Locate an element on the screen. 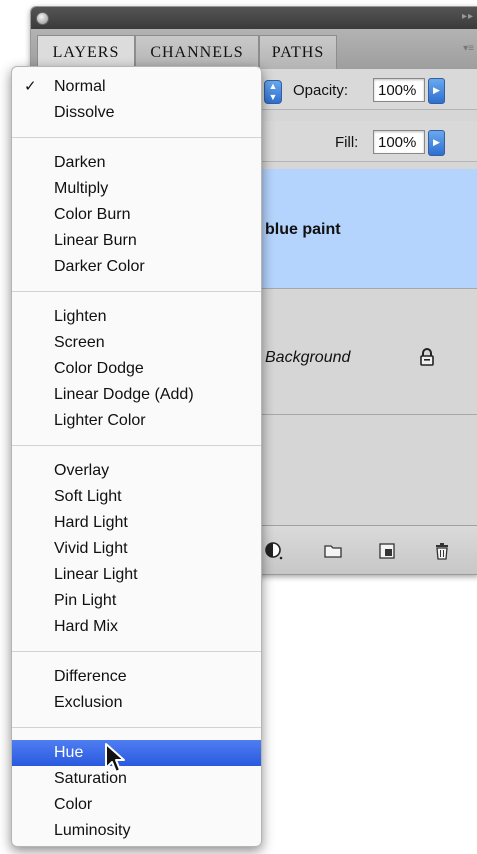 Image resolution: width=477 pixels, height=854 pixels. menu-item-label: Color Burn is located at coordinates (92, 214).